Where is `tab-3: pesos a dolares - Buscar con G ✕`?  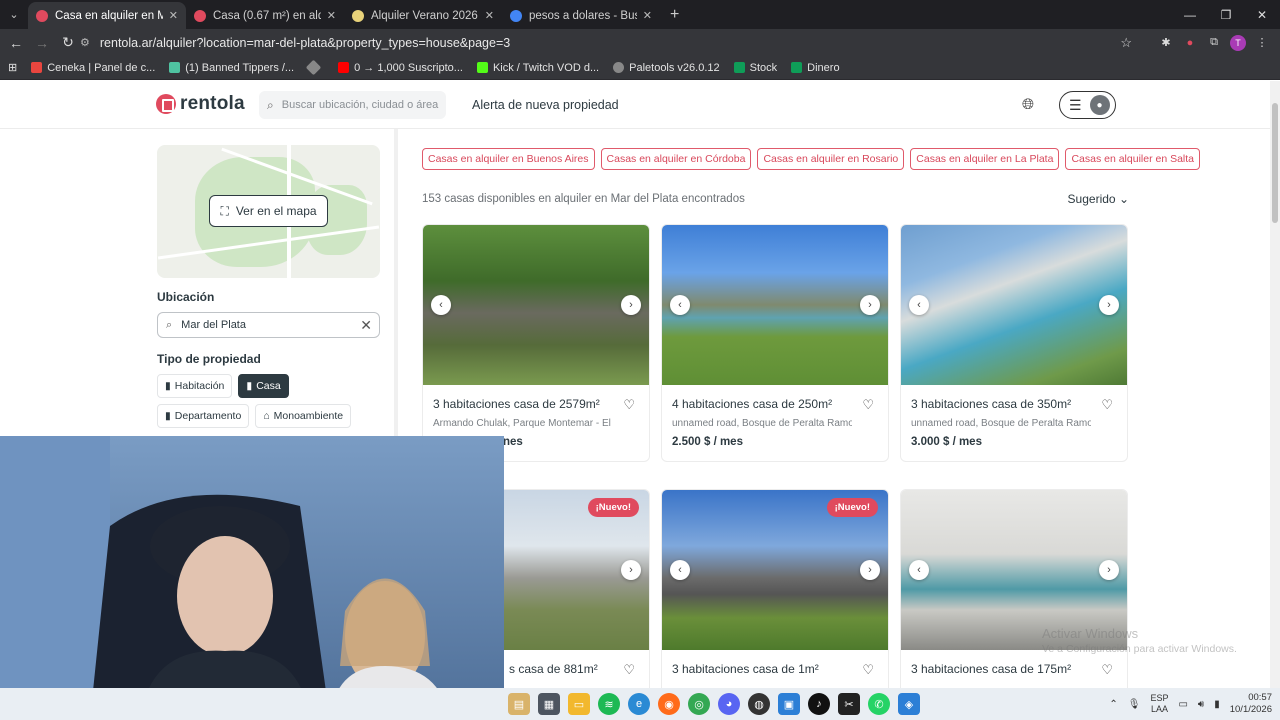 tab-3: pesos a dolares - Buscar con G ✕ is located at coordinates (581, 15).